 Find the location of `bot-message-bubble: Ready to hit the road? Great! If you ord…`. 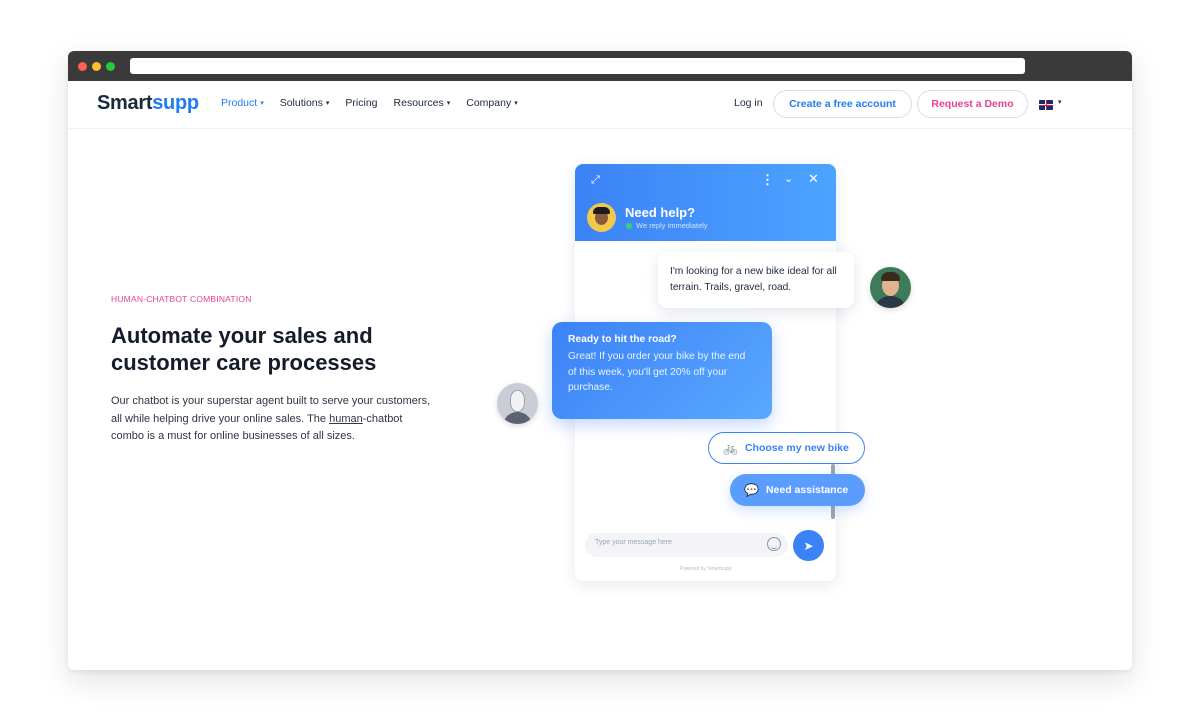

bot-message-bubble: Ready to hit the road? Great! If you ord… is located at coordinates (662, 370).